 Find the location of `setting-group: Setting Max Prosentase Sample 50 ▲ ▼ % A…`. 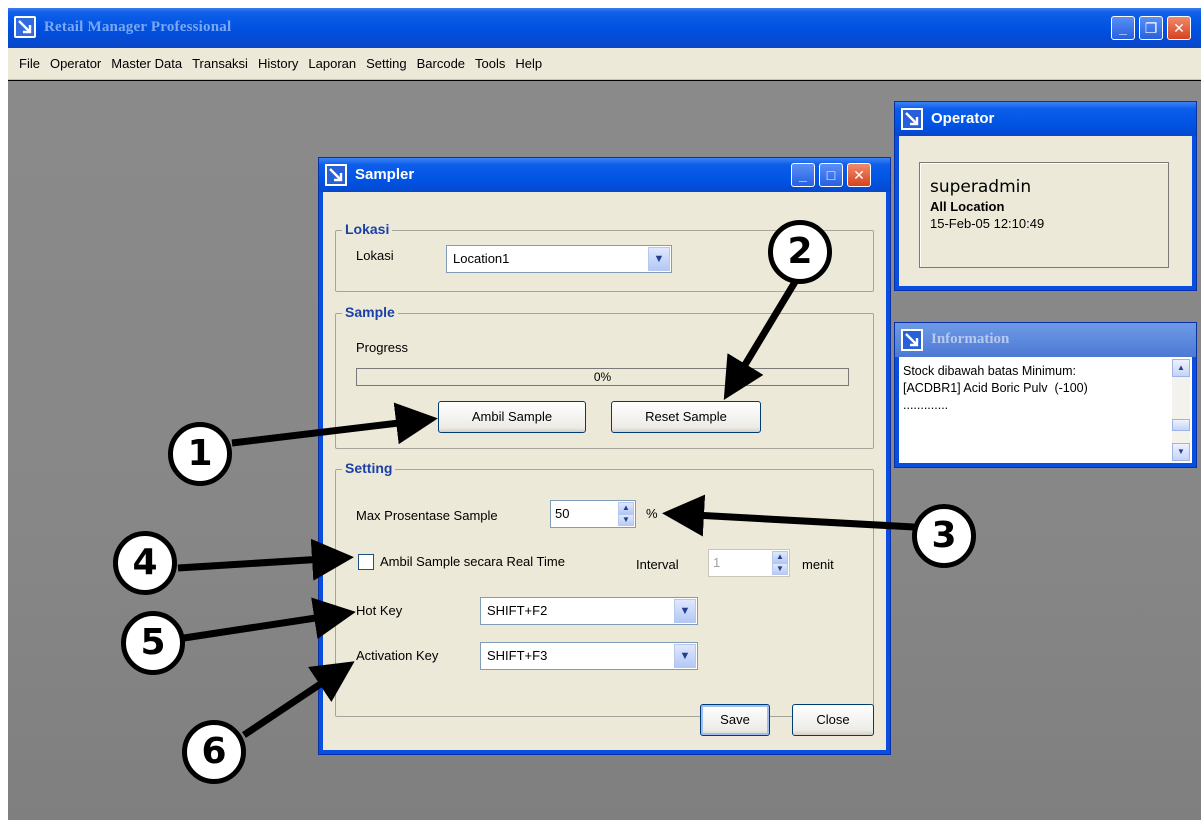

setting-group: Setting Max Prosentase Sample 50 ▲ ▼ % A… is located at coordinates (604, 588).